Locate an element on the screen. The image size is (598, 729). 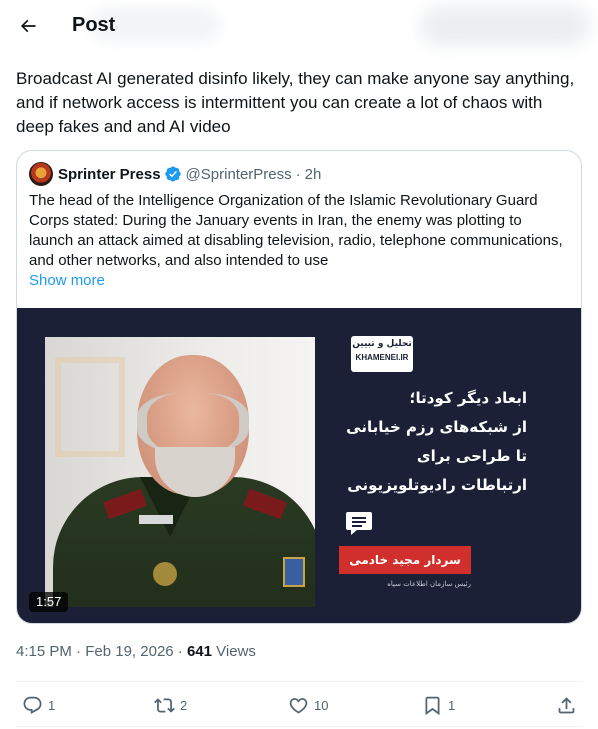
views-count: 641 is located at coordinates (199, 651).